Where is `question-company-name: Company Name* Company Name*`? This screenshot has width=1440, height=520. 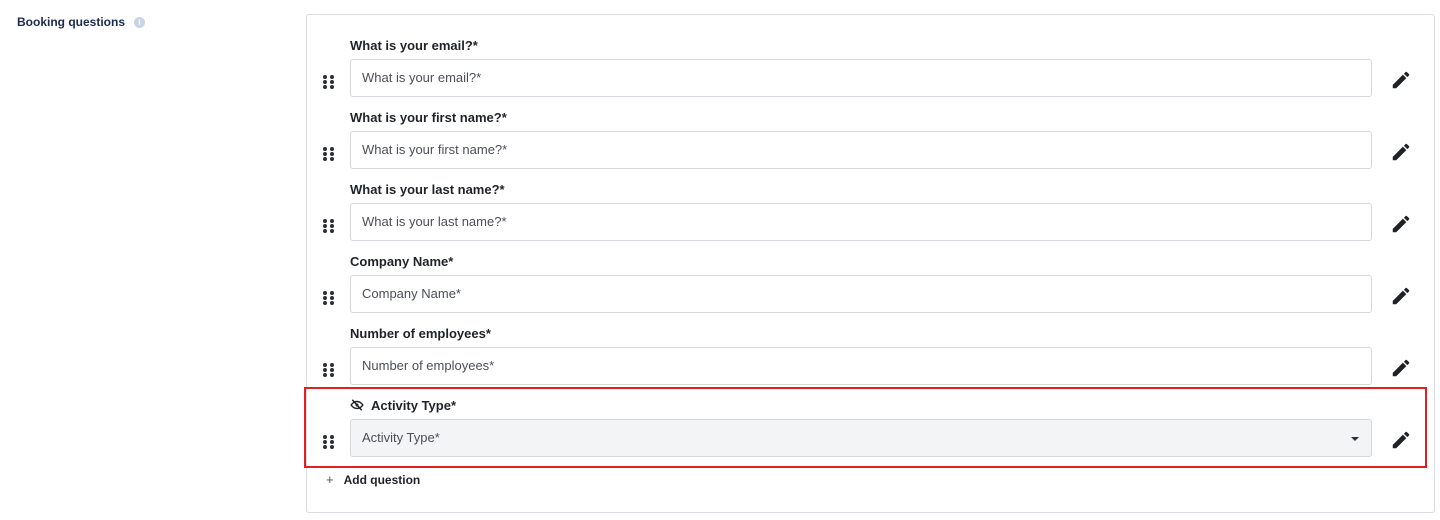 question-company-name: Company Name* Company Name* is located at coordinates (870, 284).